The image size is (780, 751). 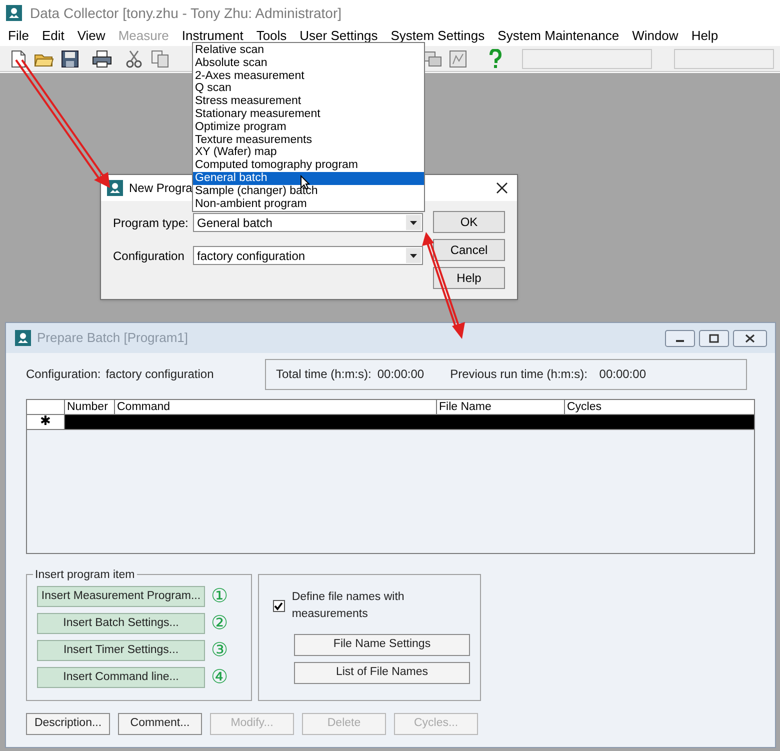 I want to click on menu-item: System Settings, so click(x=437, y=36).